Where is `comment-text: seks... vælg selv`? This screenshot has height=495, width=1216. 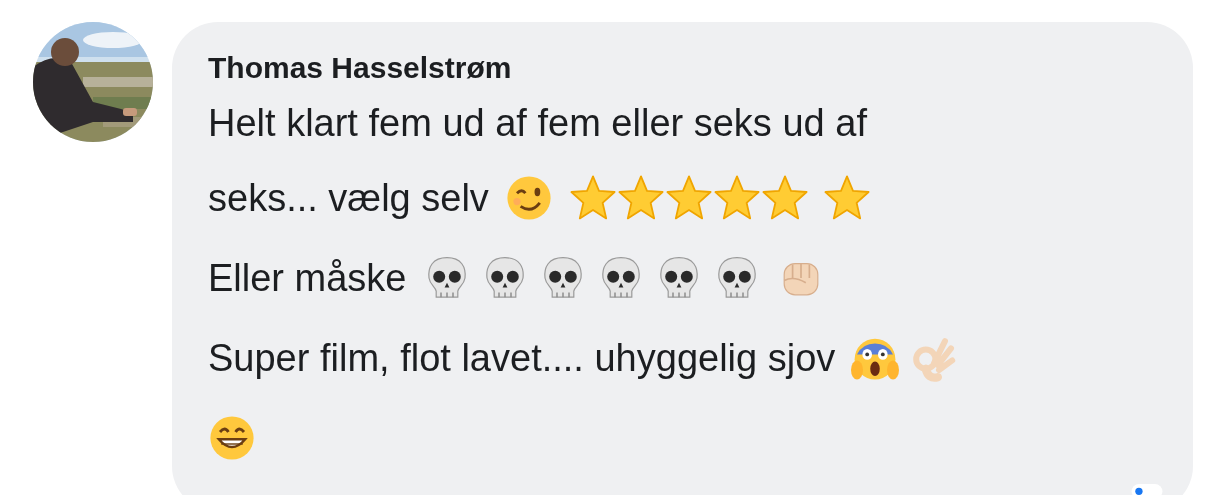 comment-text: seks... vælg selv is located at coordinates (348, 198).